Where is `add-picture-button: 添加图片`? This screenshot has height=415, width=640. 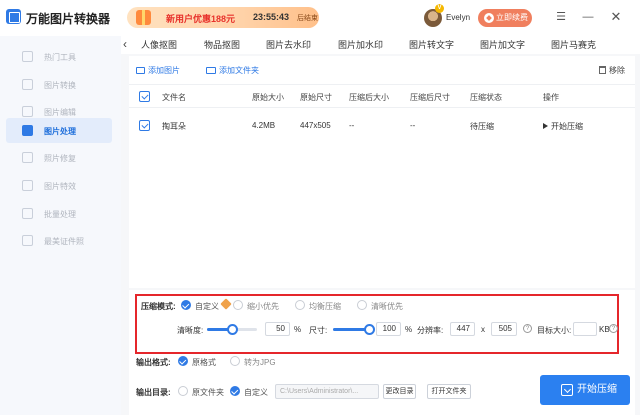
add-picture-button: 添加图片 is located at coordinates (158, 70).